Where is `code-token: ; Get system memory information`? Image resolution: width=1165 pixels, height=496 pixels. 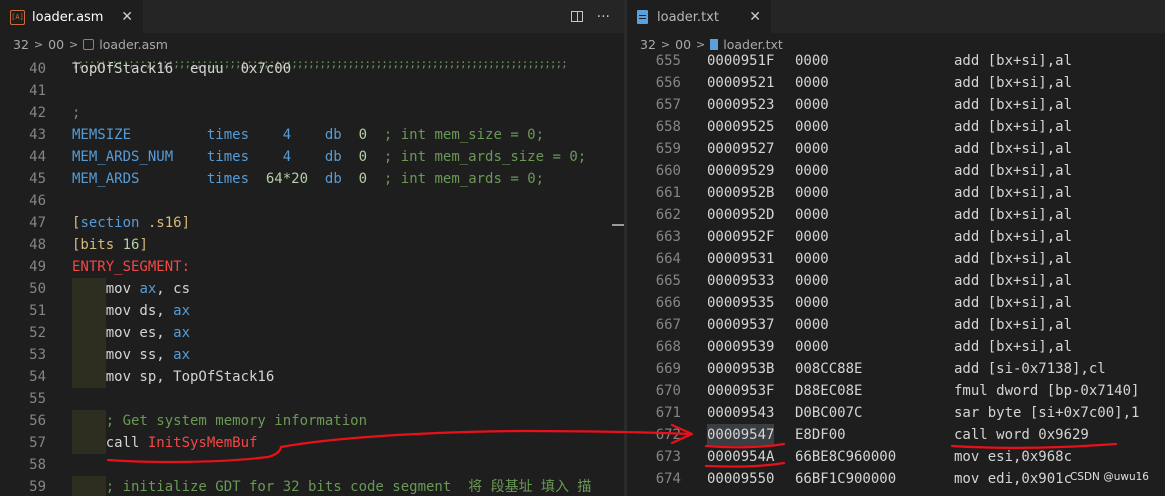
code-token: ; Get system memory information is located at coordinates (220, 421).